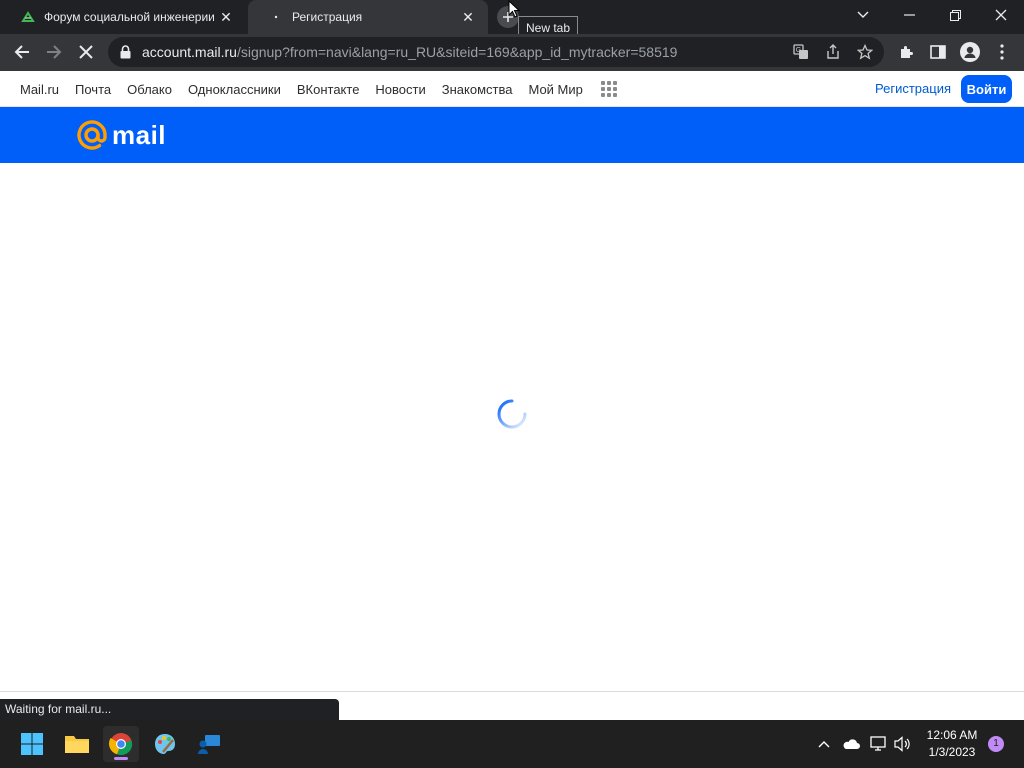  I want to click on file-explorer-icon, so click(77, 744).